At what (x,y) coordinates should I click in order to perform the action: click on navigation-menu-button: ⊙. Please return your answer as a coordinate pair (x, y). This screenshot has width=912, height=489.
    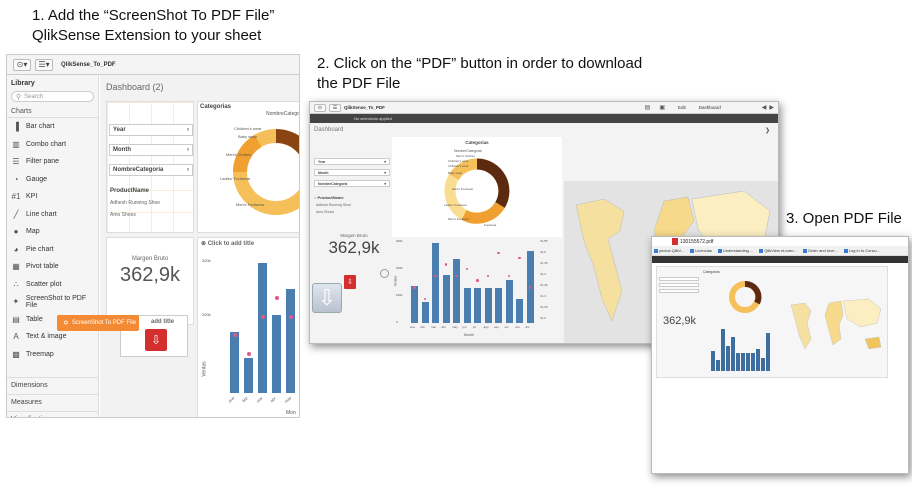
    Looking at the image, I should click on (320, 107).